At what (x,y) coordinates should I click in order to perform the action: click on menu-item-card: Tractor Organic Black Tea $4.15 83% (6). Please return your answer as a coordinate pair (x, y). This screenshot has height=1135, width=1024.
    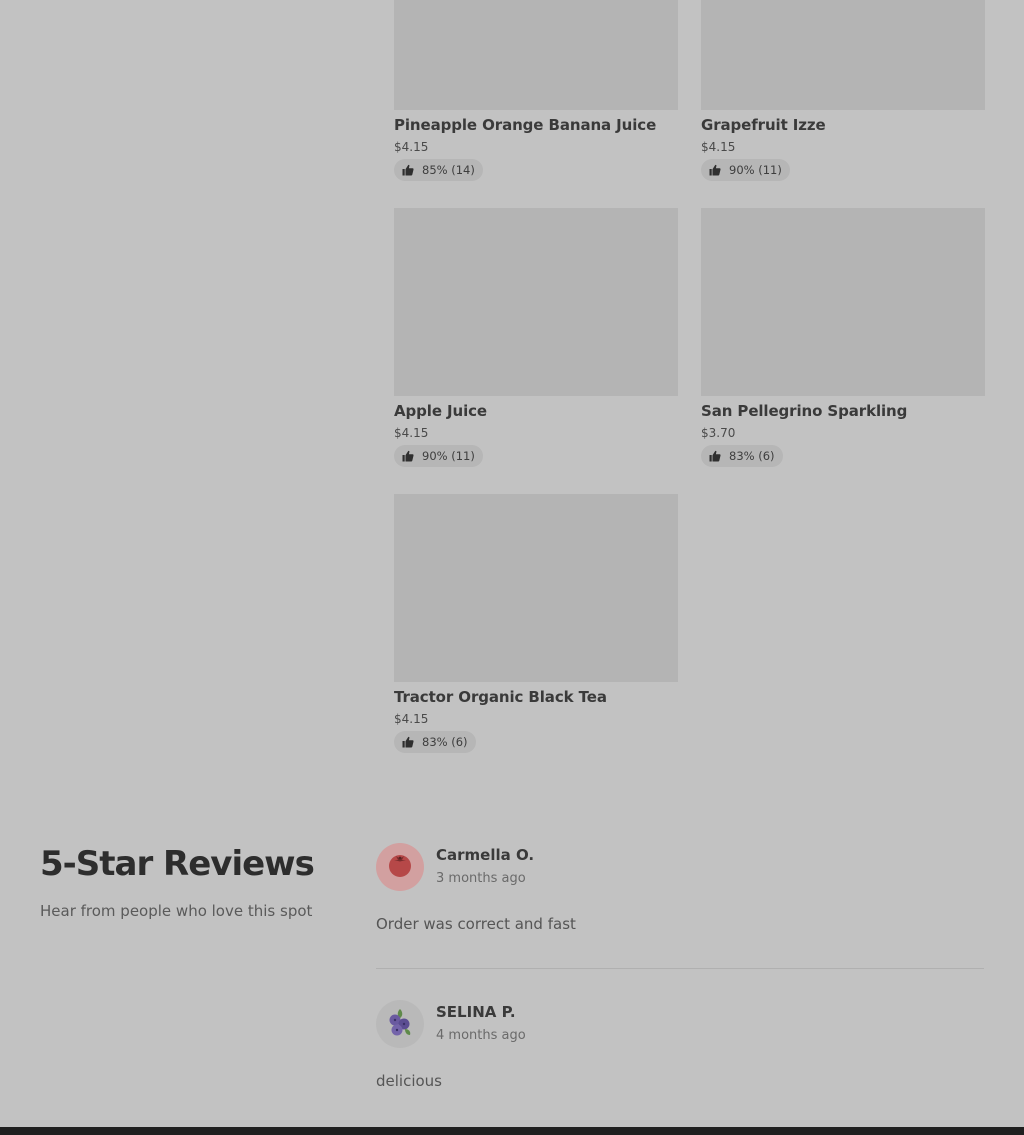
    Looking at the image, I should click on (536, 623).